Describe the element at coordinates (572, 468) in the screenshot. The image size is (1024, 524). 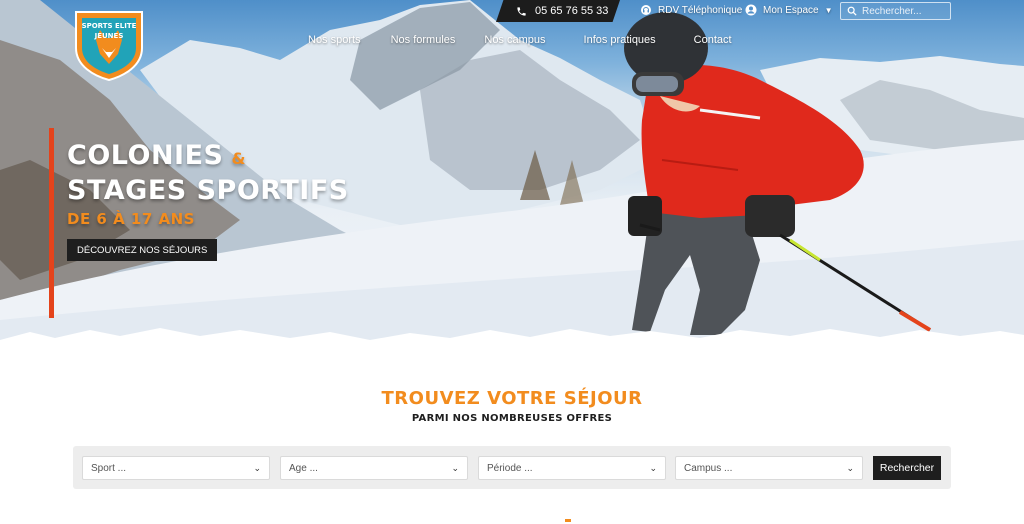
I see `period-select: Période ... ⌄` at that location.